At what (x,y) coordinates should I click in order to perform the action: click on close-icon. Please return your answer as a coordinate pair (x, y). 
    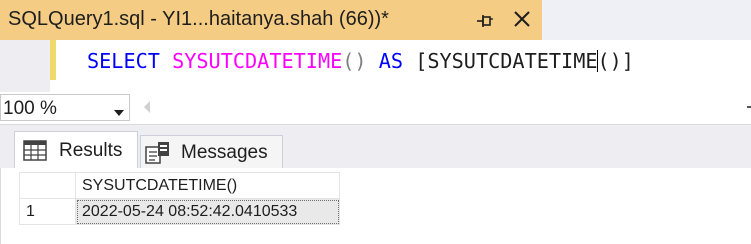
    Looking at the image, I should click on (522, 19).